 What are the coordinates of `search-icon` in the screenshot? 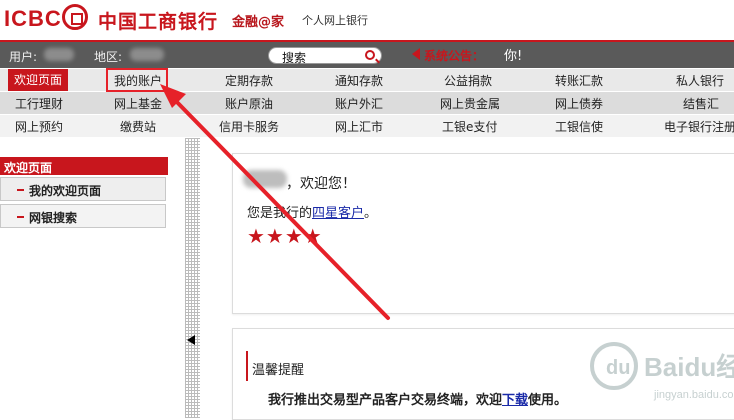 It's located at (370, 55).